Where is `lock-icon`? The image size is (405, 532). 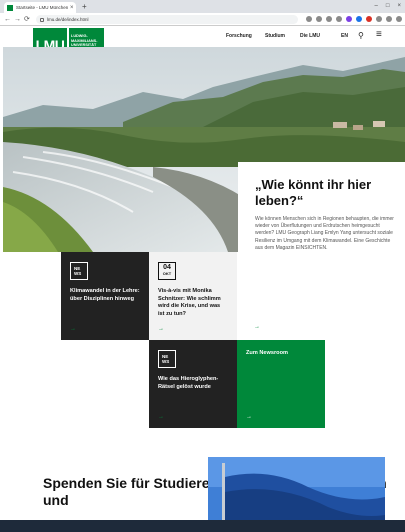 lock-icon is located at coordinates (42, 19).